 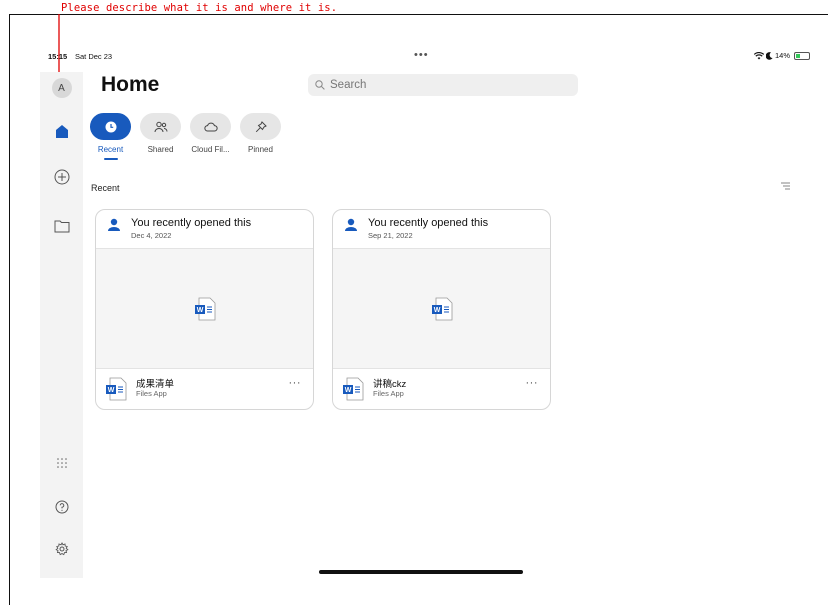 I want to click on card-activity: You recently opened this Sep 21, 2022, so click(x=441, y=229).